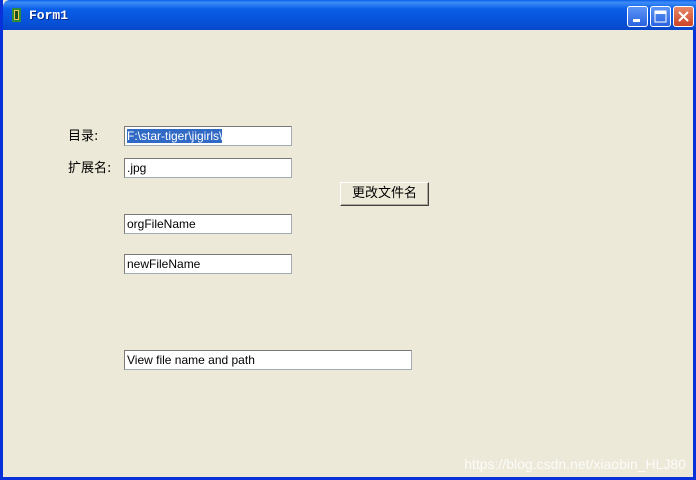  I want to click on title-bar: Form1, so click(349, 15).